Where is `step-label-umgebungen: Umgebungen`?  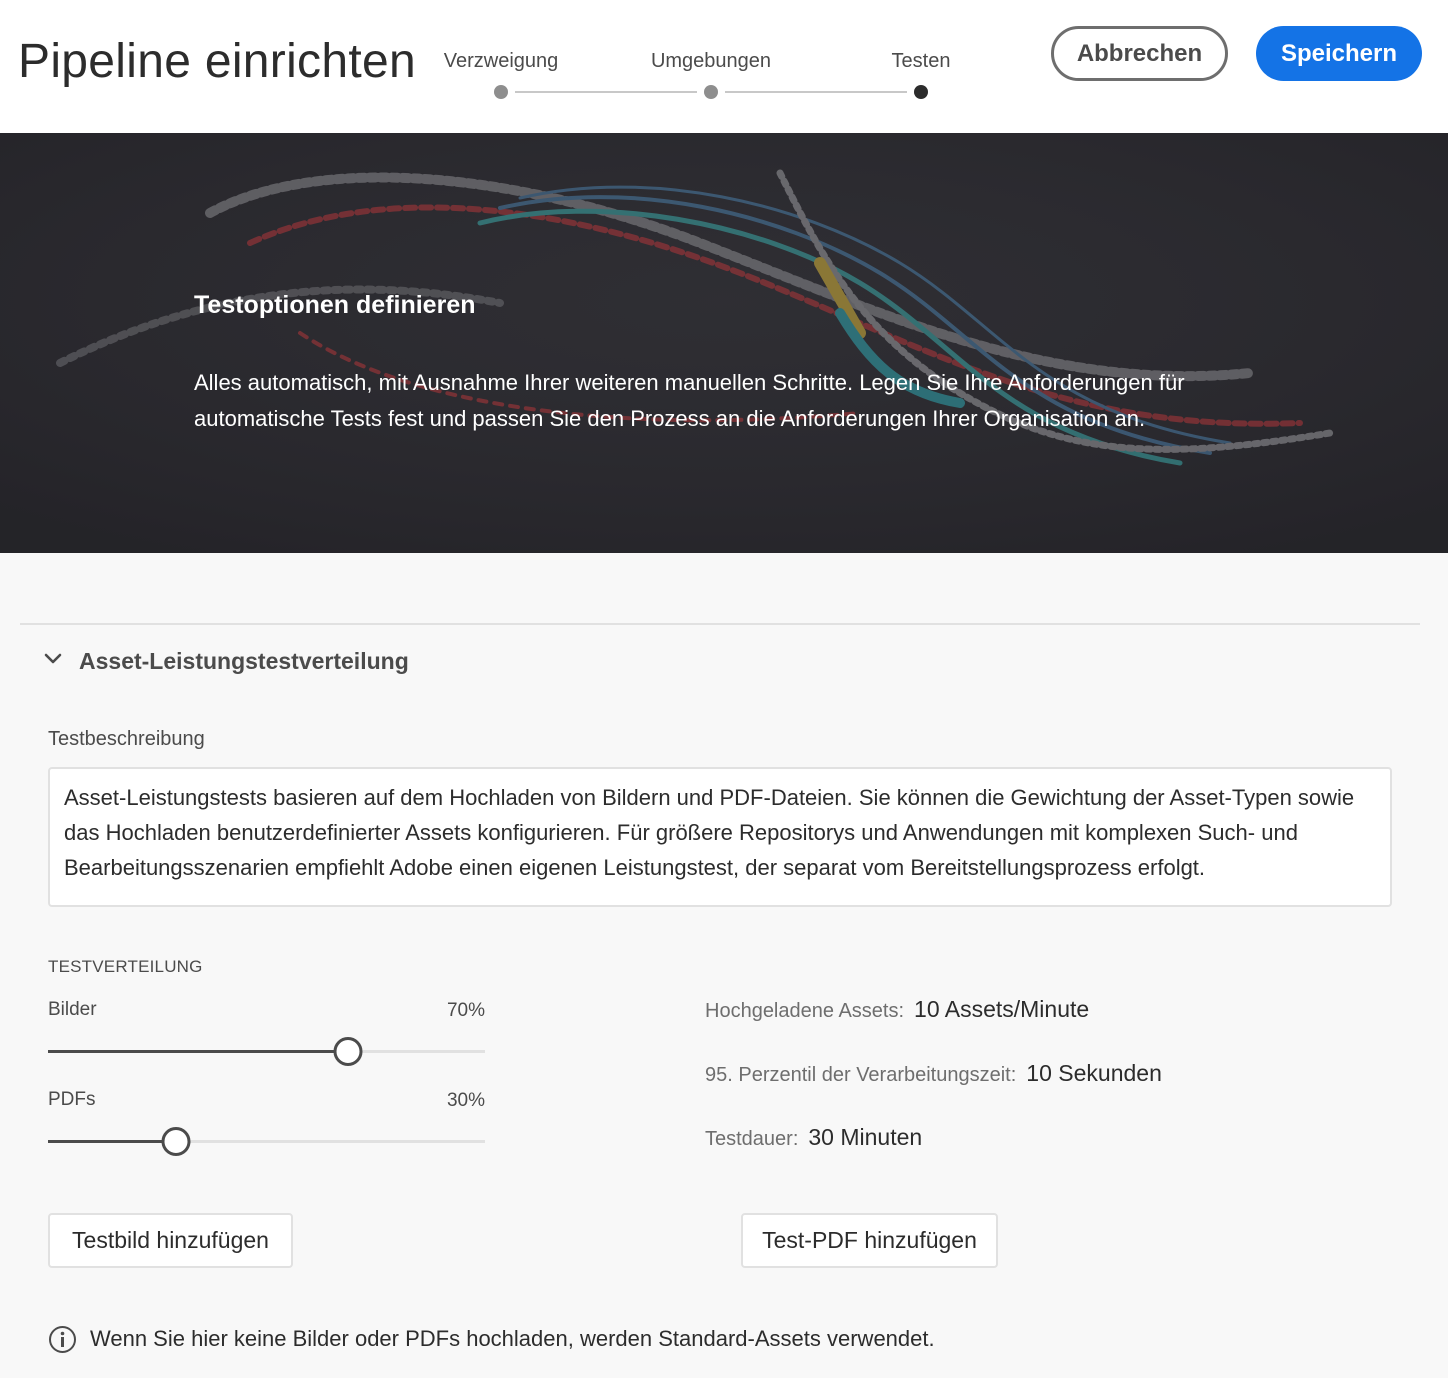
step-label-umgebungen: Umgebungen is located at coordinates (711, 61).